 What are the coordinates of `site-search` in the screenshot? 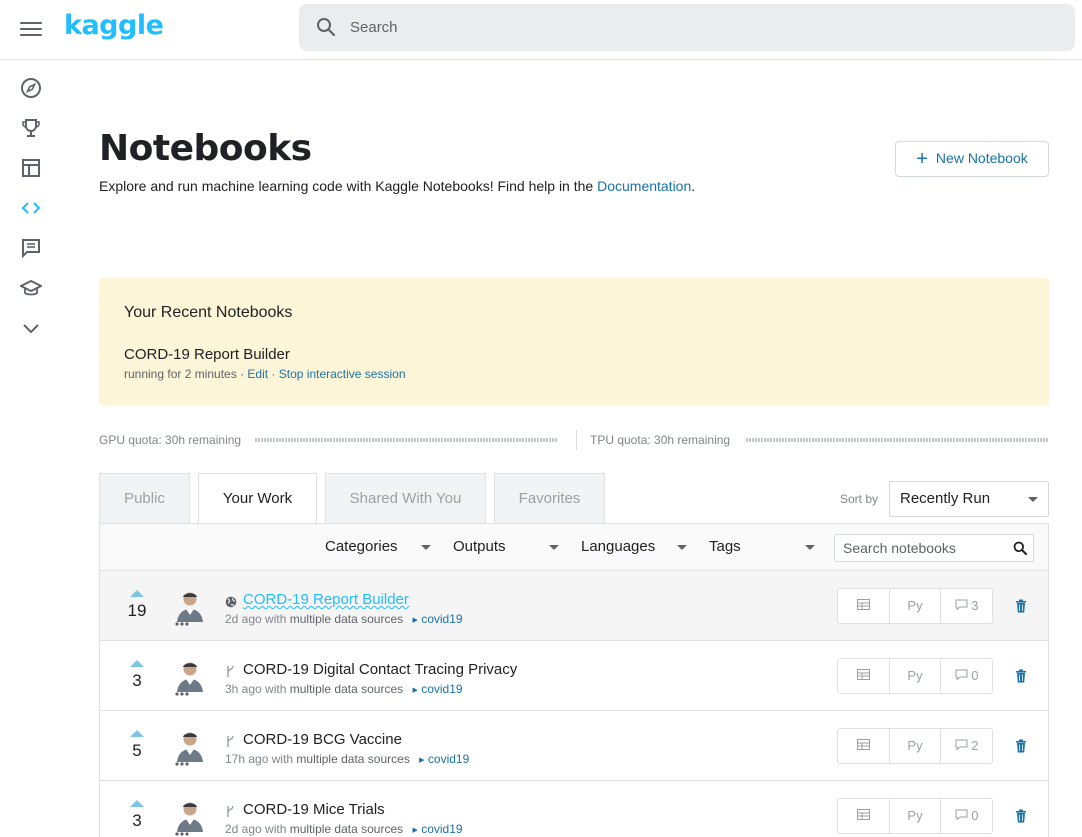 It's located at (687, 27).